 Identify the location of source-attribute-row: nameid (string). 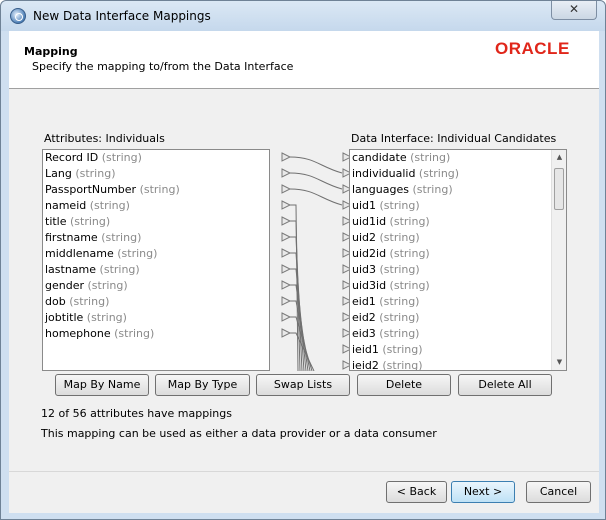
(87, 206).